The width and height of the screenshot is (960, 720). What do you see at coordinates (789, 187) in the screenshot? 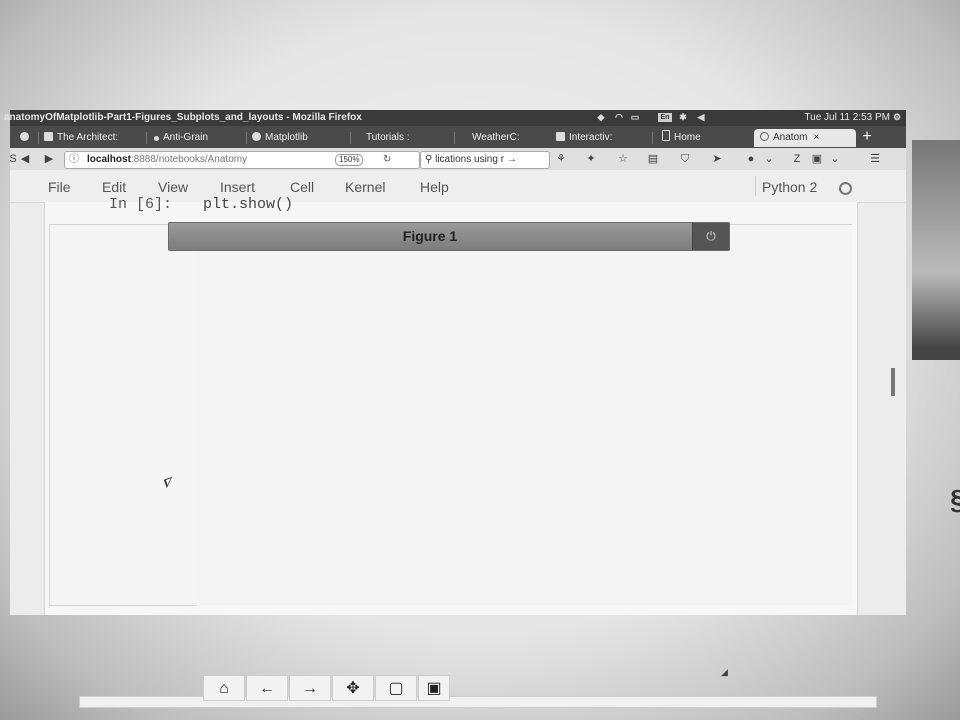
I see `kernel-name: Python 2` at bounding box center [789, 187].